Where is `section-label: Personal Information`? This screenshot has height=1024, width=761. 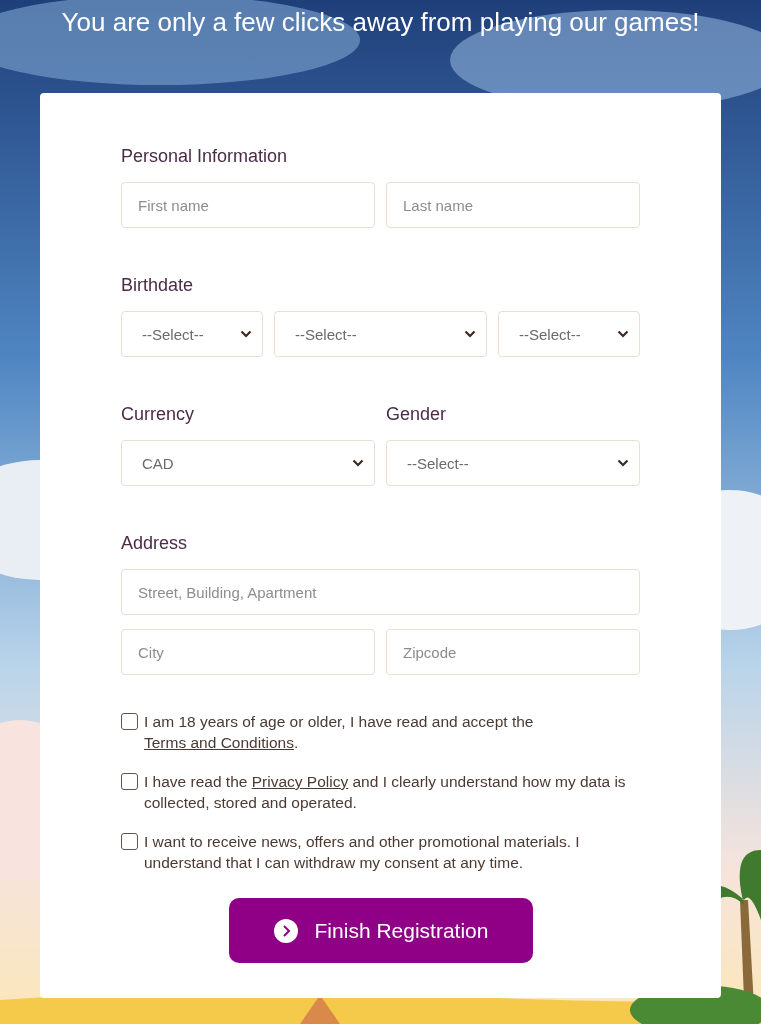
section-label: Personal Information is located at coordinates (205, 156).